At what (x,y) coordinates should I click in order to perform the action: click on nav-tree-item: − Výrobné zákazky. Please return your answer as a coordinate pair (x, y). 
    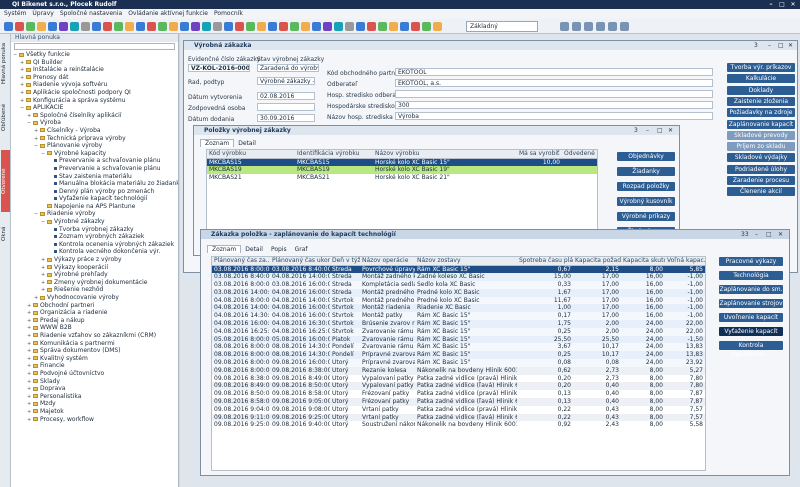
    Looking at the image, I should click on (94, 222).